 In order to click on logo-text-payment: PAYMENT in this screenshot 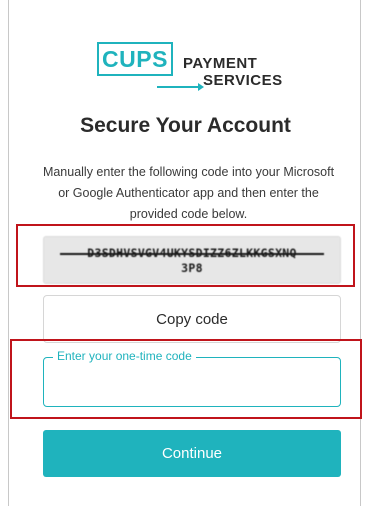, I will do `click(220, 63)`.